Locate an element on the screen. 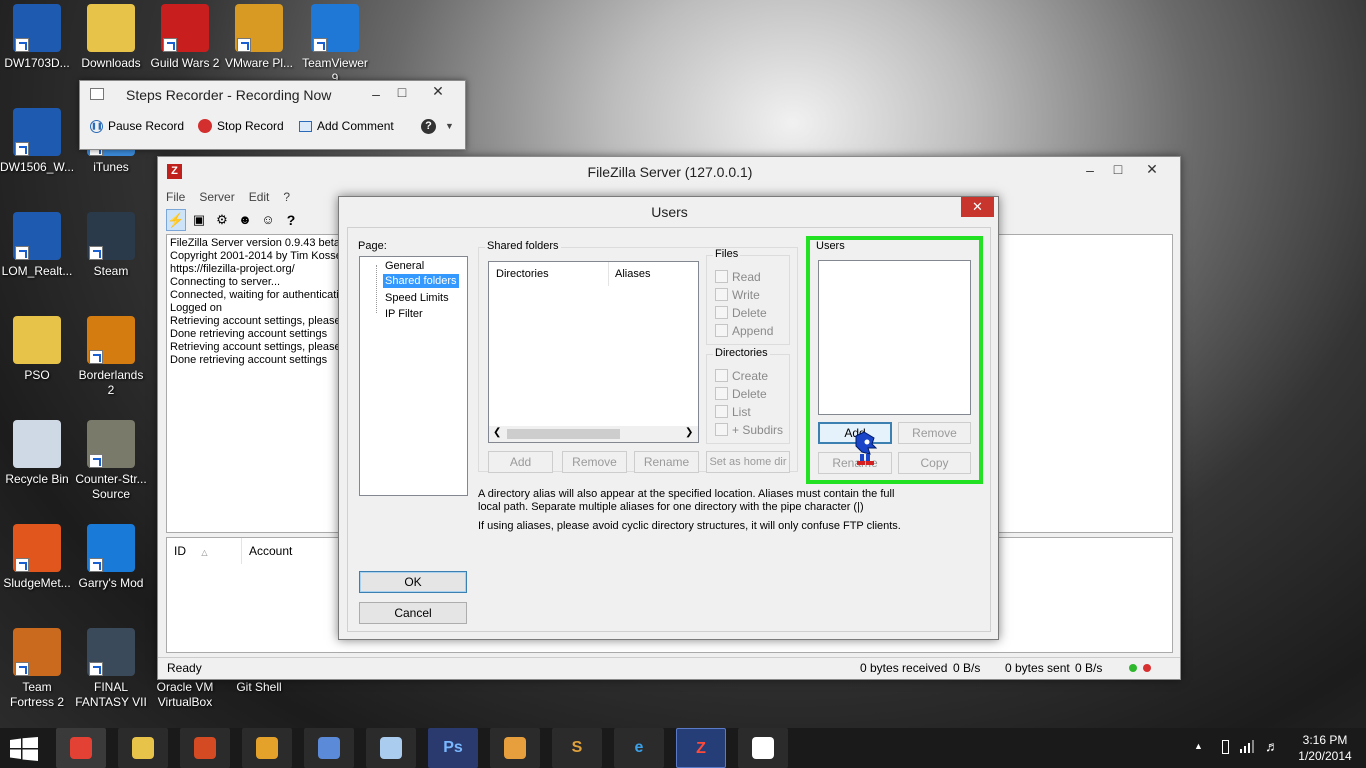 This screenshot has height=768, width=1366. desktop-icon: Downloads is located at coordinates (111, 37).